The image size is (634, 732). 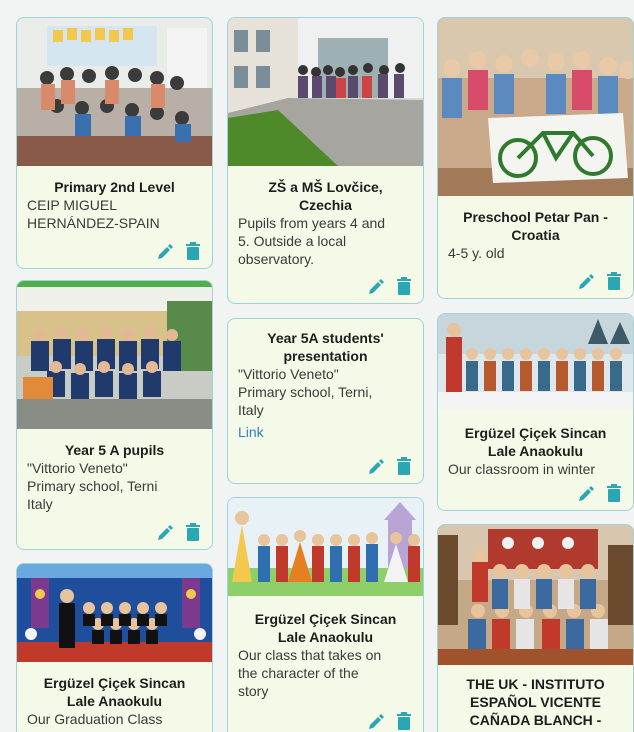 I want to click on card-body-line: 4-5 y. old, so click(x=476, y=253).